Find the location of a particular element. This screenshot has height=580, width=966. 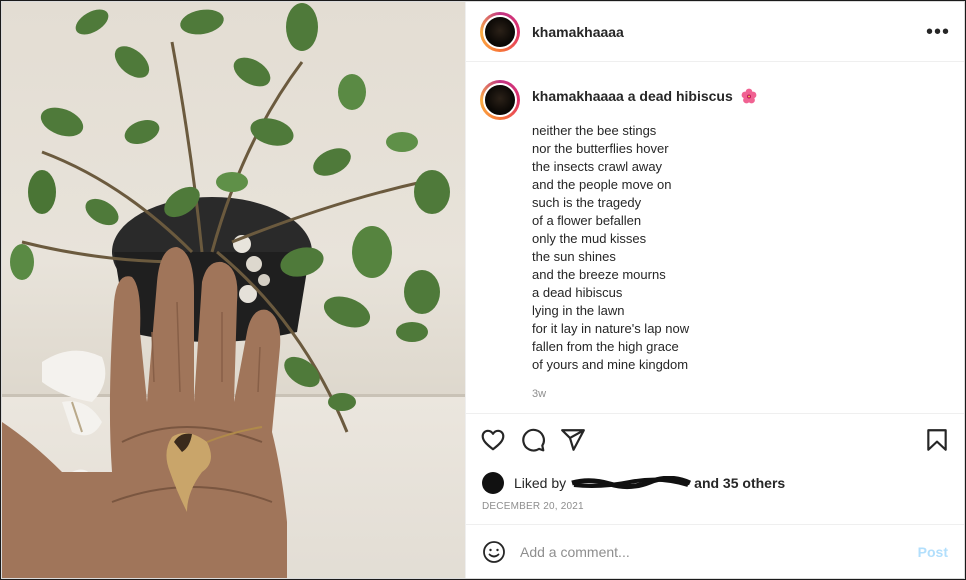

more-horizontal-icon: ••• is located at coordinates (938, 32).